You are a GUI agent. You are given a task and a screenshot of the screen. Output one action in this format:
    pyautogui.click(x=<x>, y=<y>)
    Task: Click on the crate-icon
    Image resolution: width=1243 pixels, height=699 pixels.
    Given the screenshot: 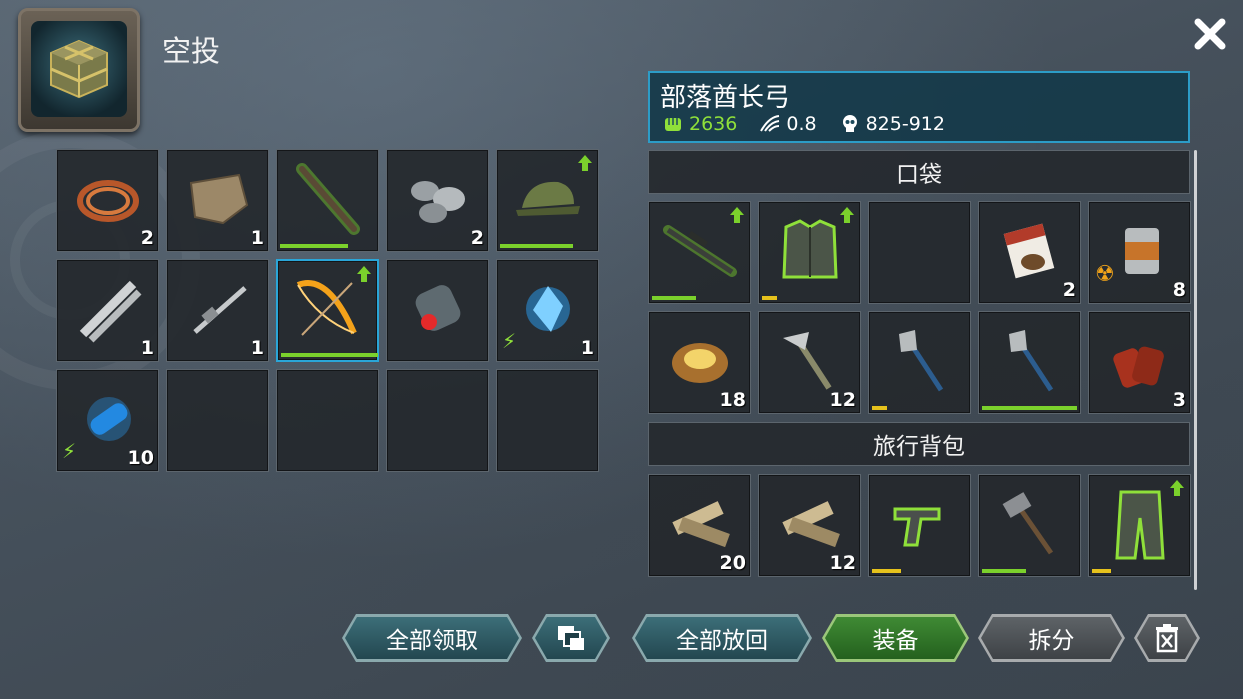 What is the action you would take?
    pyautogui.click(x=79, y=69)
    